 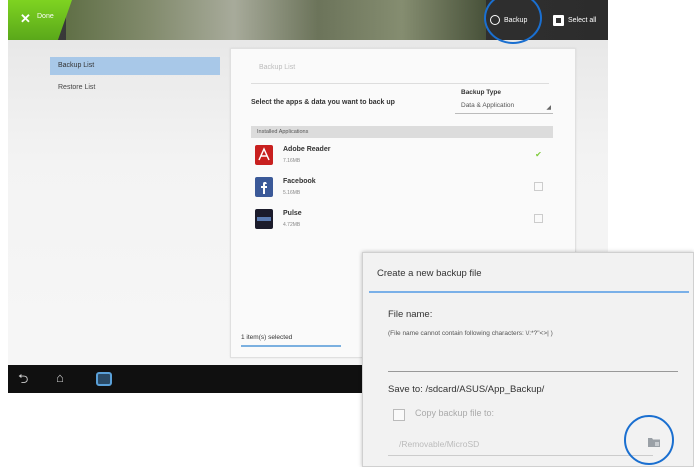 I want to click on copy-backup-label: Copy backup file to:, so click(x=455, y=413).